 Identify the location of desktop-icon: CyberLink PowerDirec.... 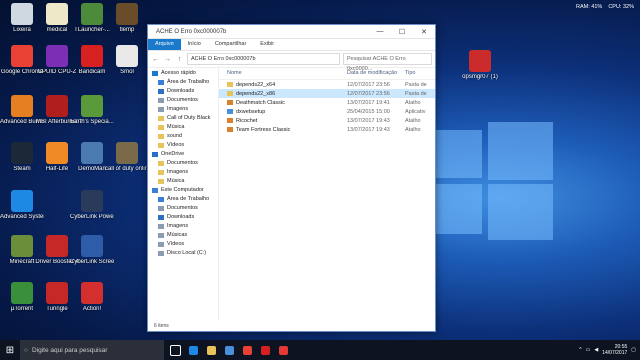
(92, 205).